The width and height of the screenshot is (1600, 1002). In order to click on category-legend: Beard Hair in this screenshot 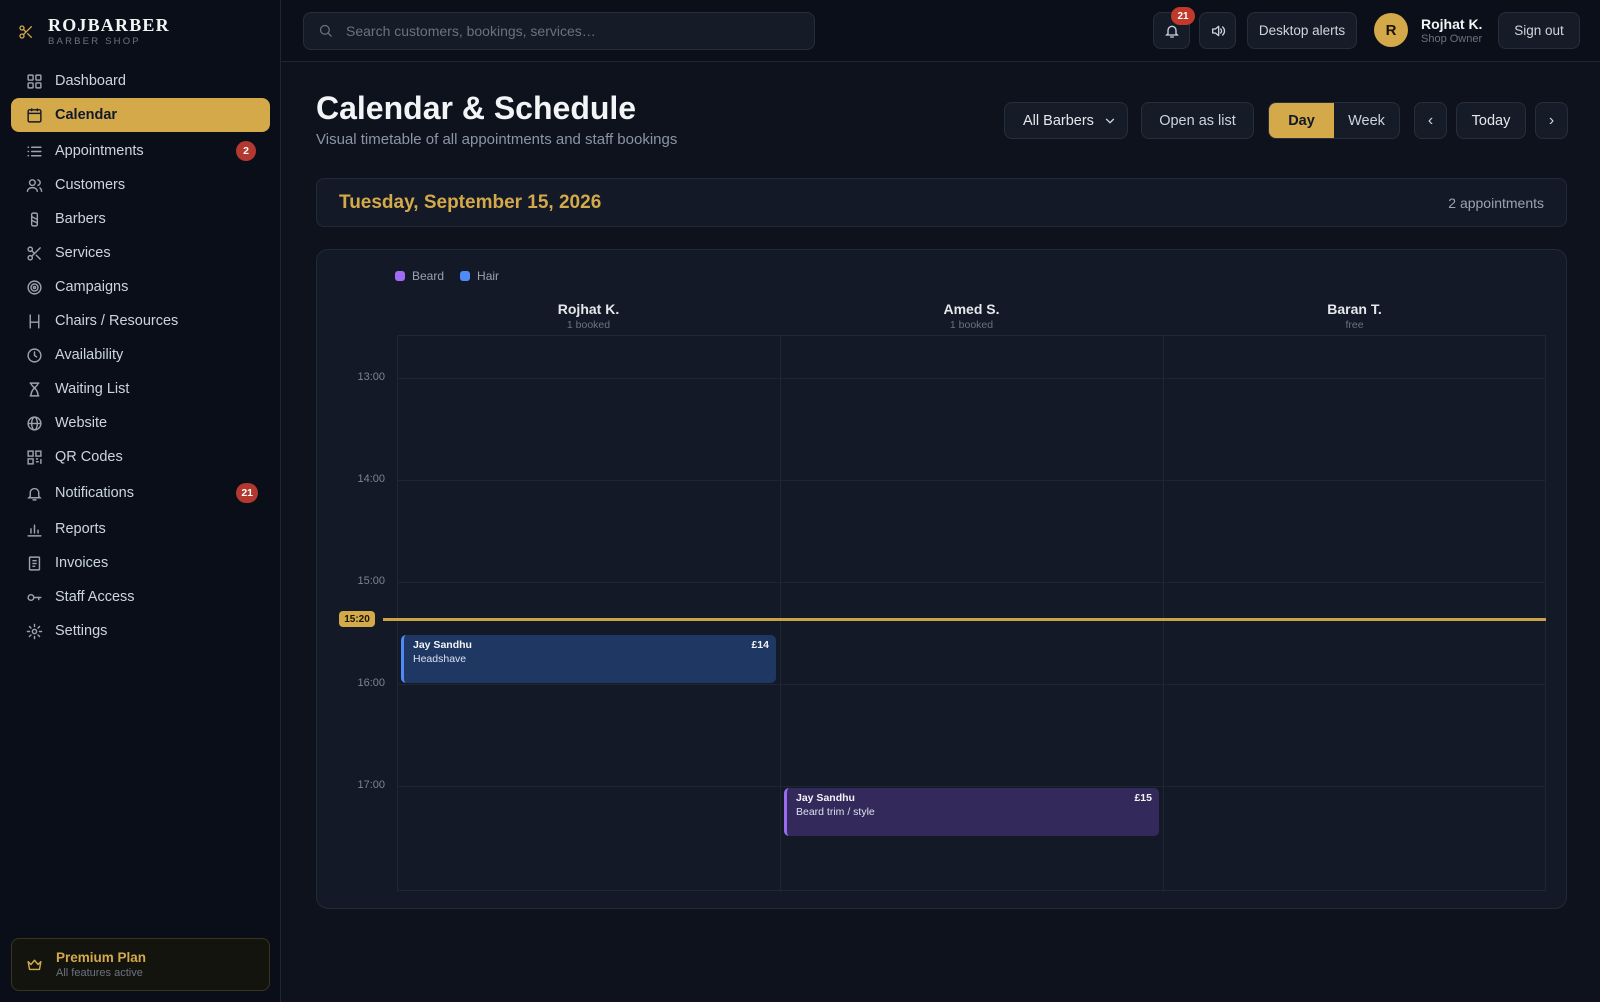, I will do `click(455, 276)`.